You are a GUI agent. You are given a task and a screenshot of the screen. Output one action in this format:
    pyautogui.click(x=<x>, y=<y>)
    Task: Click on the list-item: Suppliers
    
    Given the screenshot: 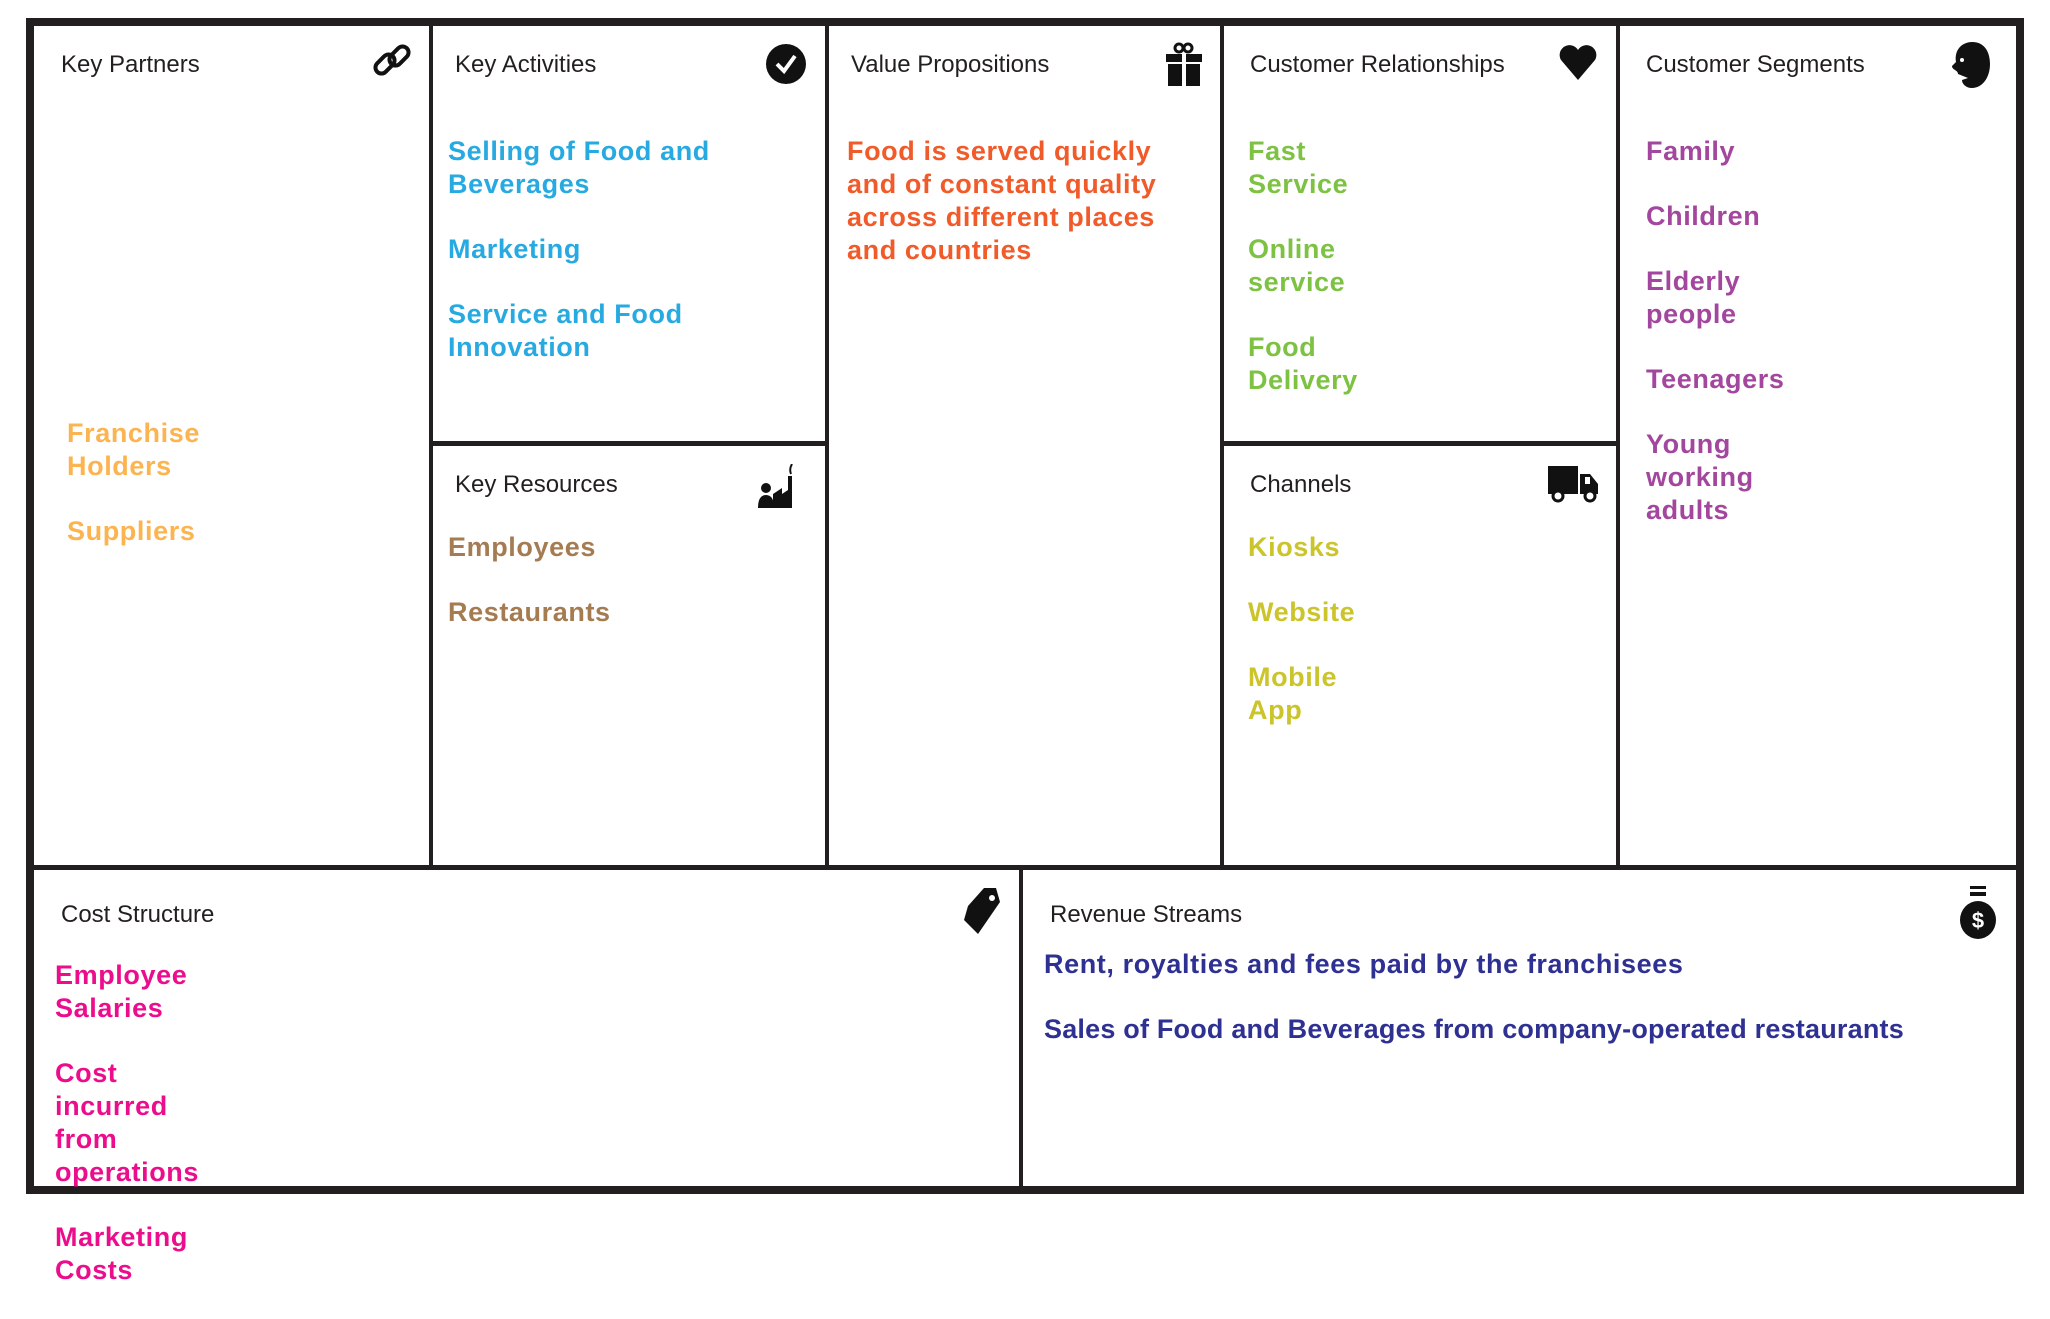 What is the action you would take?
    pyautogui.click(x=131, y=531)
    